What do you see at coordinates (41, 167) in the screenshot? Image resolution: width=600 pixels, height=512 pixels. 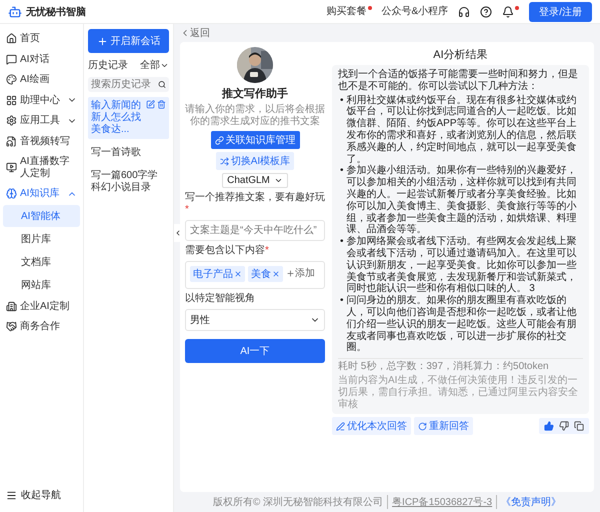 I see `sidebar-item: AI直播数字人定制` at bounding box center [41, 167].